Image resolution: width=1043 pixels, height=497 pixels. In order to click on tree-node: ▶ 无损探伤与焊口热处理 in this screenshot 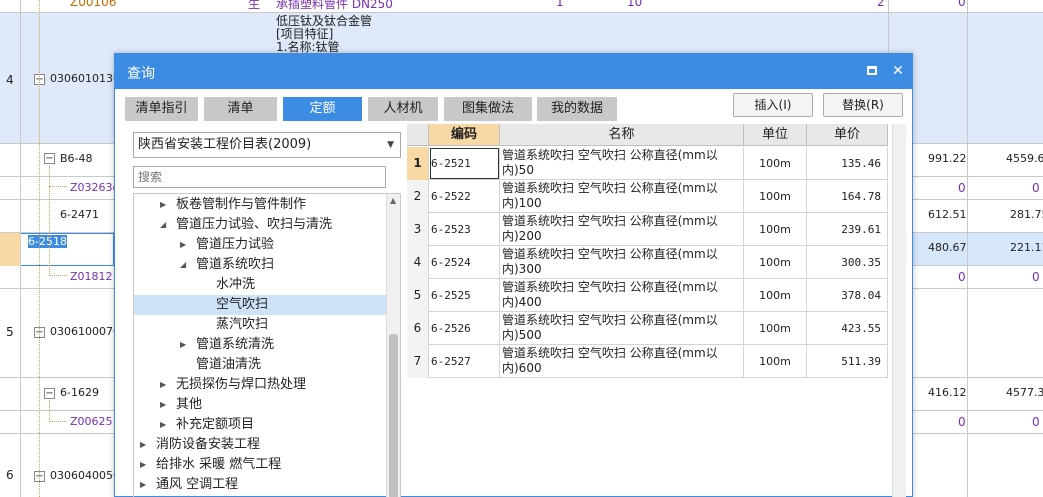, I will do `click(260, 385)`.